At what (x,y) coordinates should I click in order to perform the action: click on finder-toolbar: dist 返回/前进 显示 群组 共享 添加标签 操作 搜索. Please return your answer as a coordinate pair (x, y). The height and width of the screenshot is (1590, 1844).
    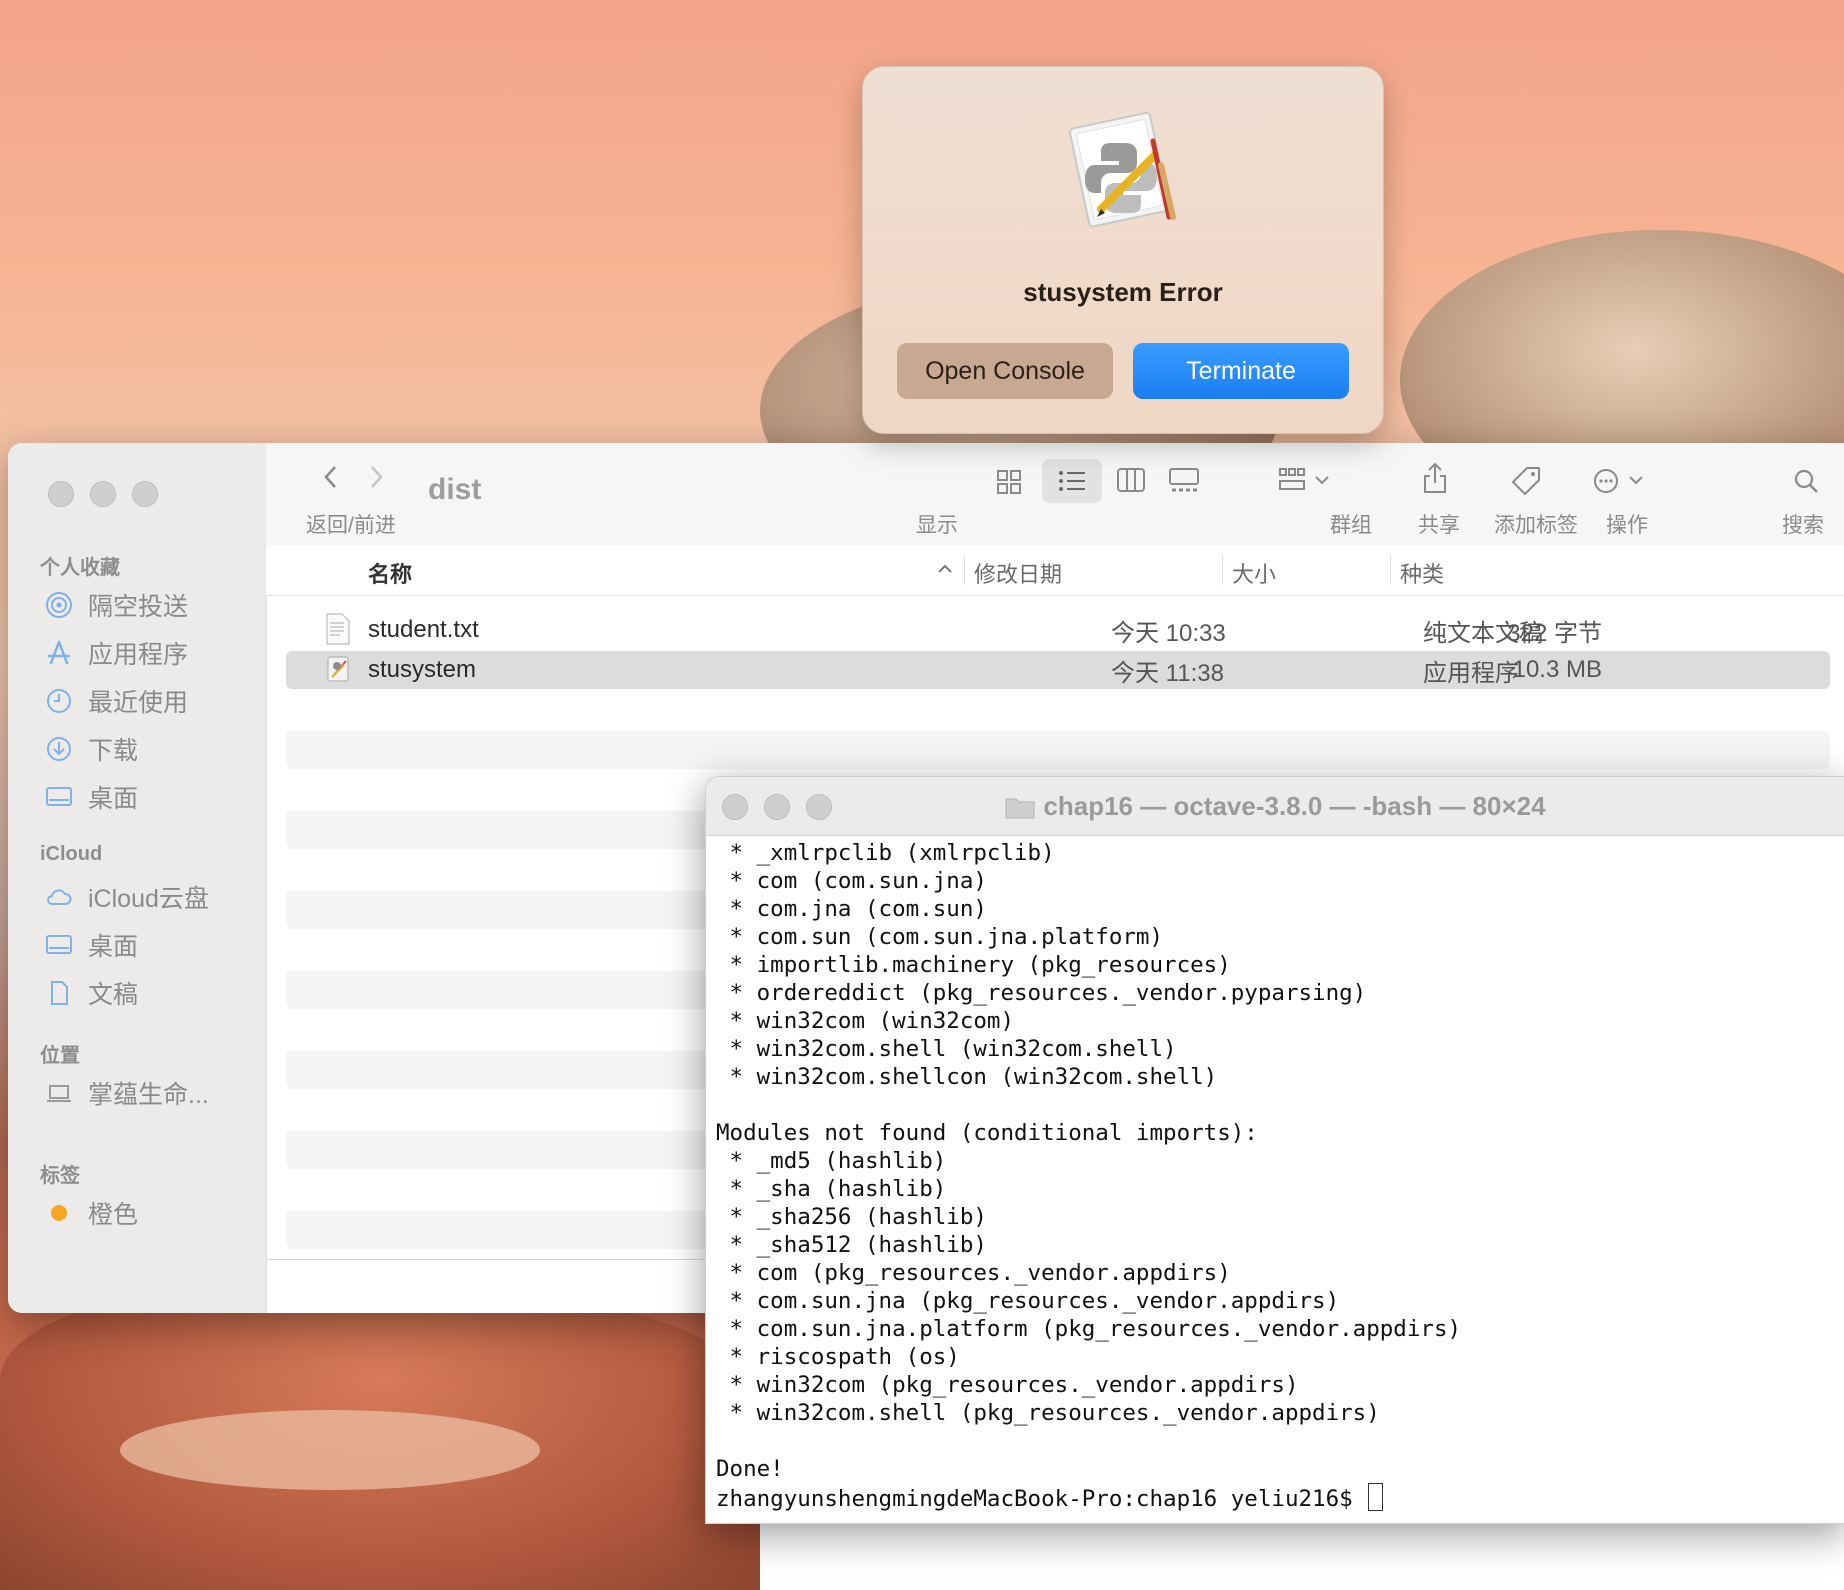
    Looking at the image, I should click on (1055, 494).